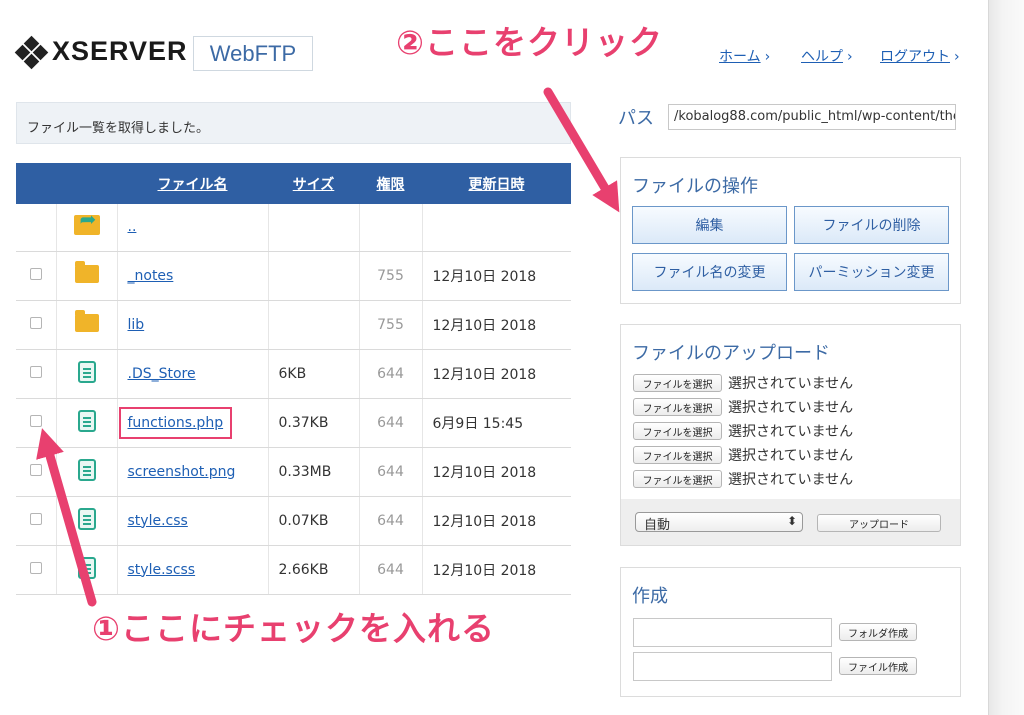  What do you see at coordinates (66, 517) in the screenshot?
I see `arrow-to-checkbox` at bounding box center [66, 517].